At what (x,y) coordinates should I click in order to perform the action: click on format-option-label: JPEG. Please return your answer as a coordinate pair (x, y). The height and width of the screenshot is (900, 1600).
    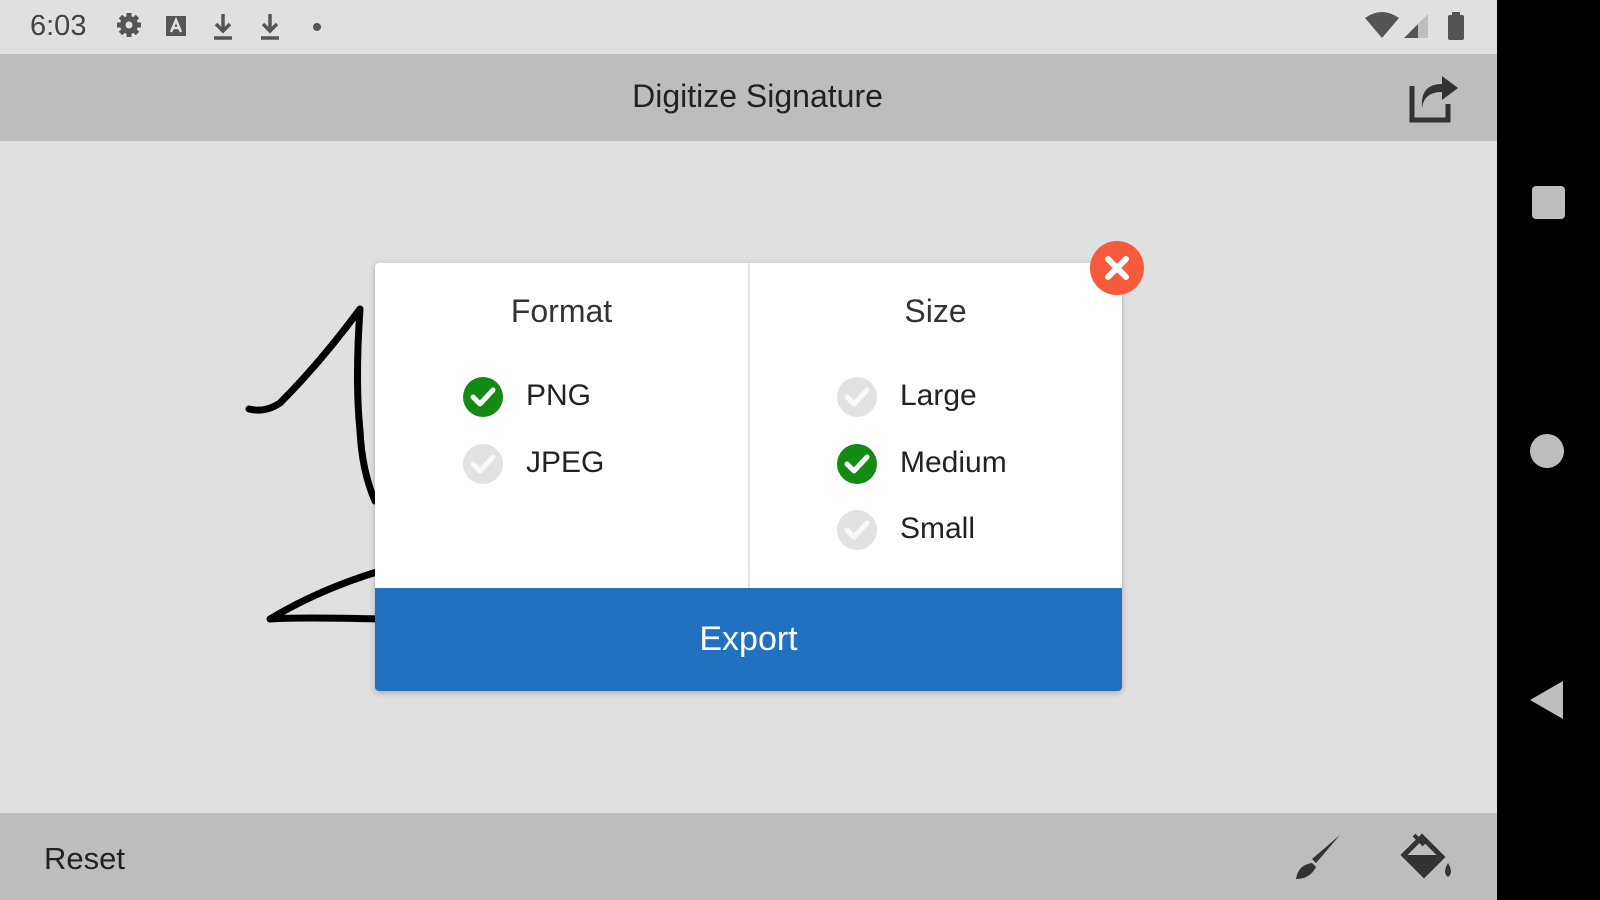
    Looking at the image, I should click on (565, 462).